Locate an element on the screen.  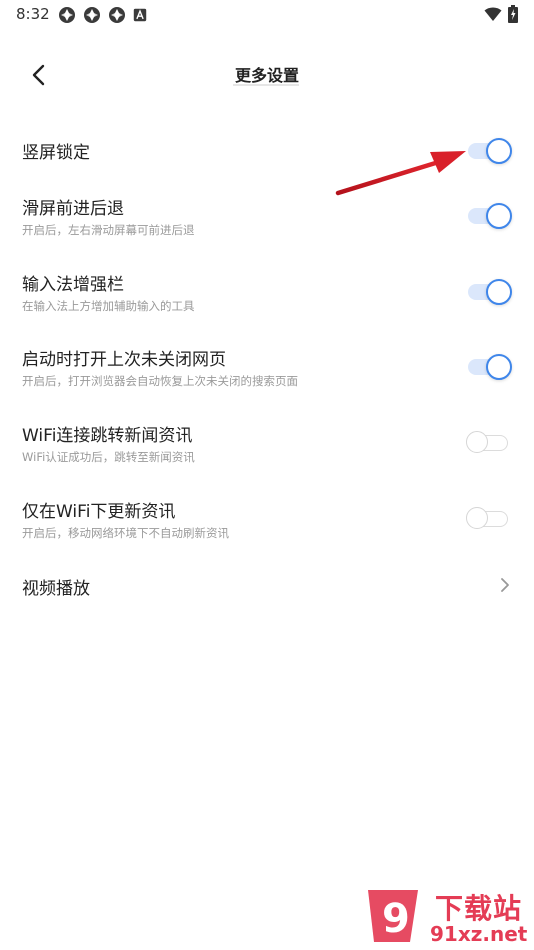
setting-row: 仅在WiFi下更新资讯开启后，移动网络环境下不自动刷新资讯 is located at coordinates (267, 527).